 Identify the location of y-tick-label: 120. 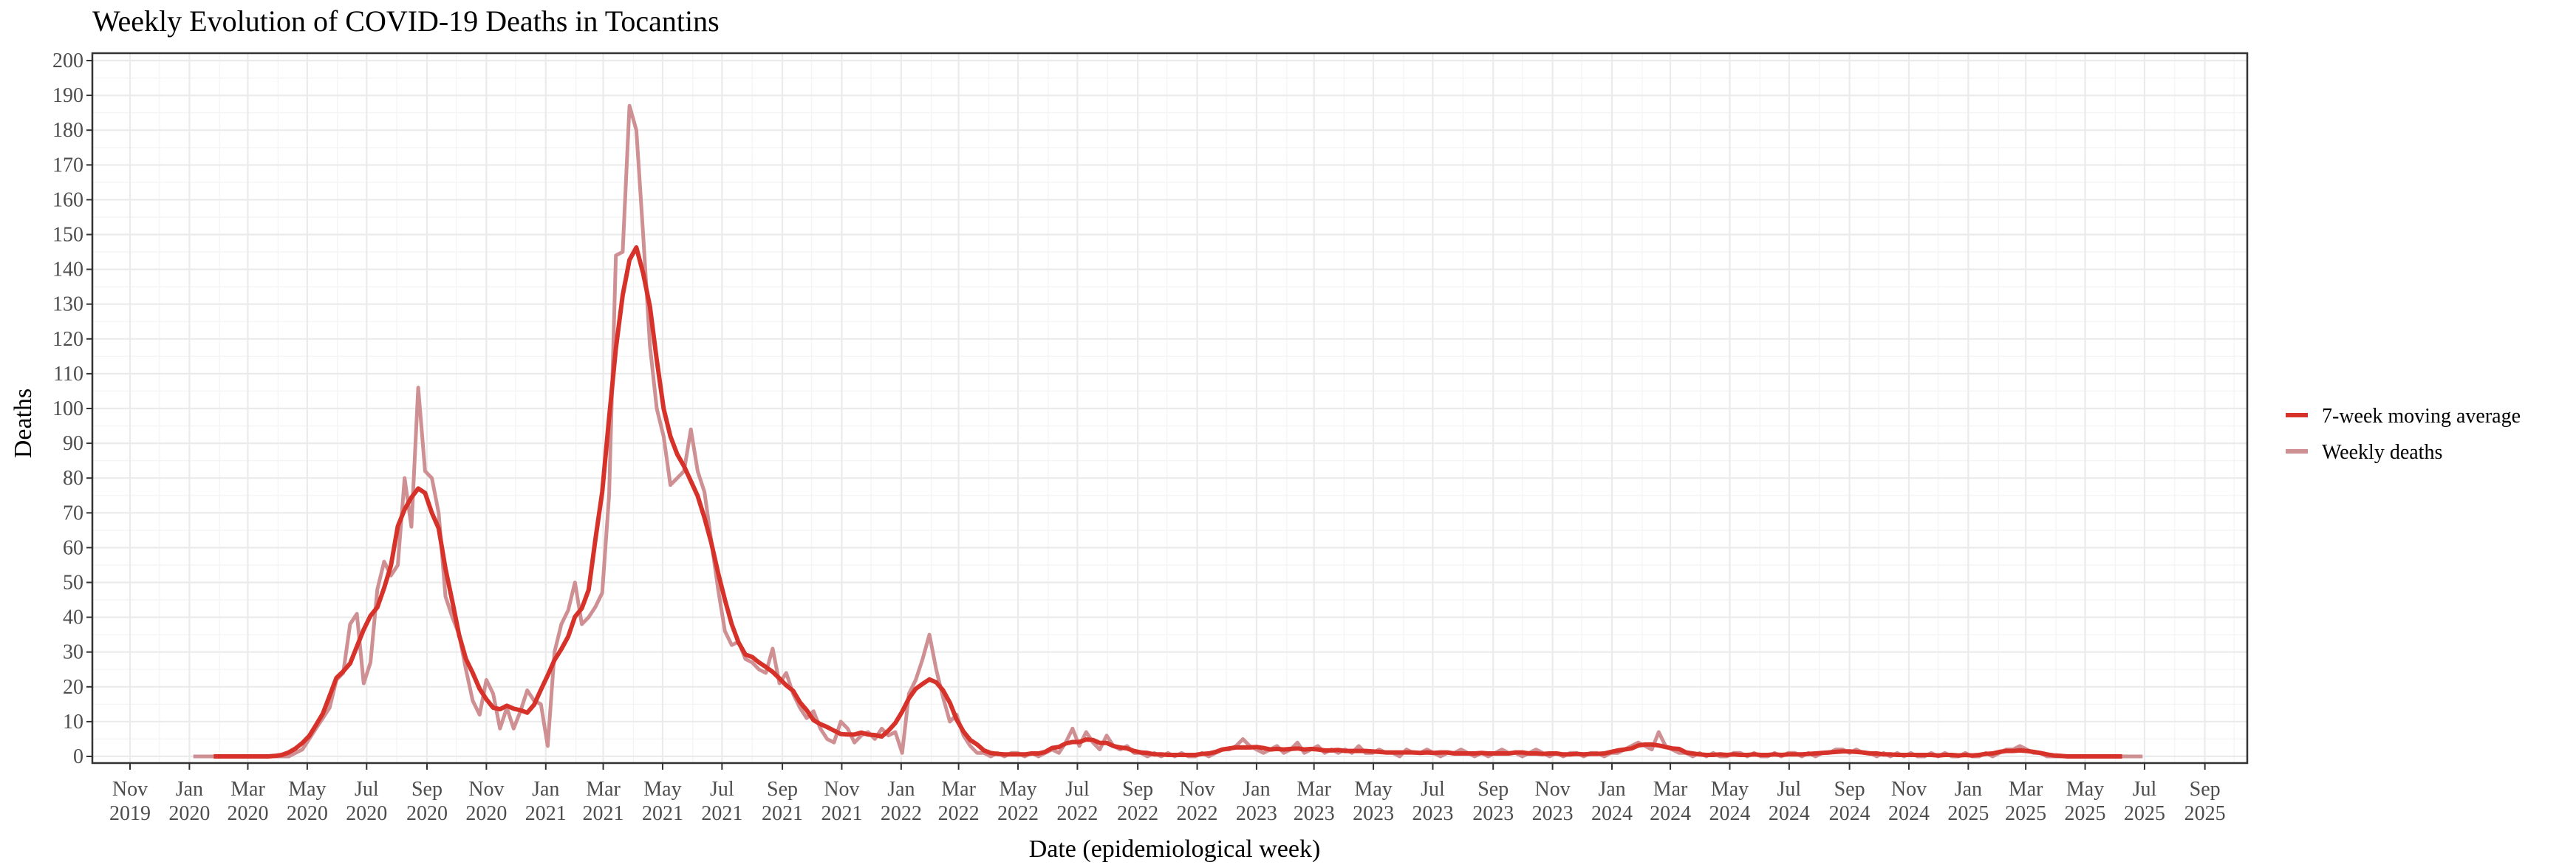
(67, 339).